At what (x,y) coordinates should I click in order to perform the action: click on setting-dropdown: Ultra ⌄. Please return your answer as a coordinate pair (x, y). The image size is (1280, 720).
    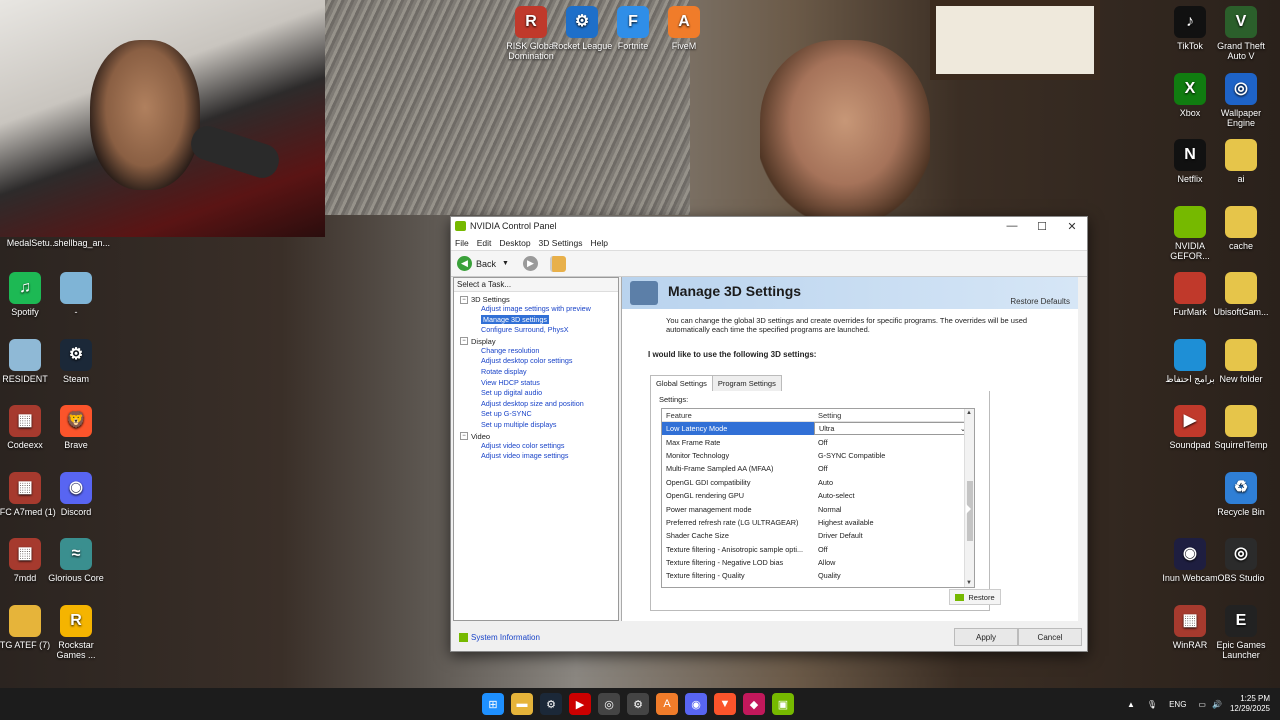
    Looking at the image, I should click on (892, 429).